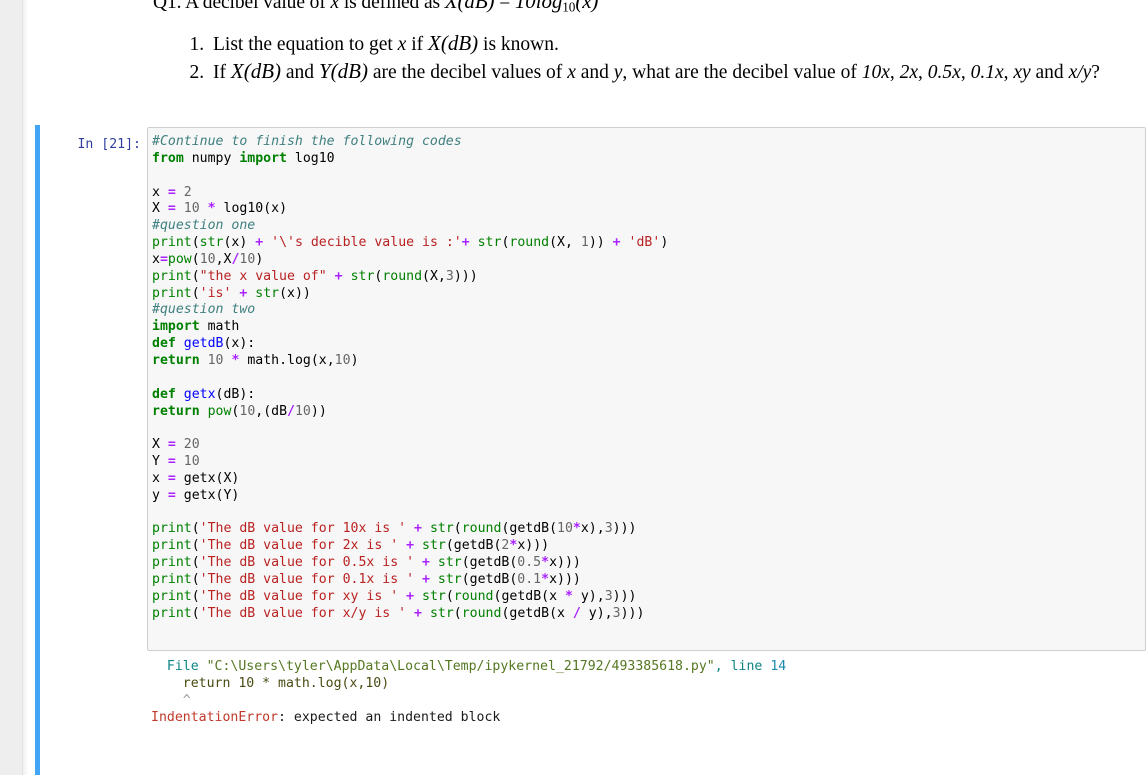 The height and width of the screenshot is (775, 1146). What do you see at coordinates (592, 529) in the screenshot?
I see `code-token: x),` at bounding box center [592, 529].